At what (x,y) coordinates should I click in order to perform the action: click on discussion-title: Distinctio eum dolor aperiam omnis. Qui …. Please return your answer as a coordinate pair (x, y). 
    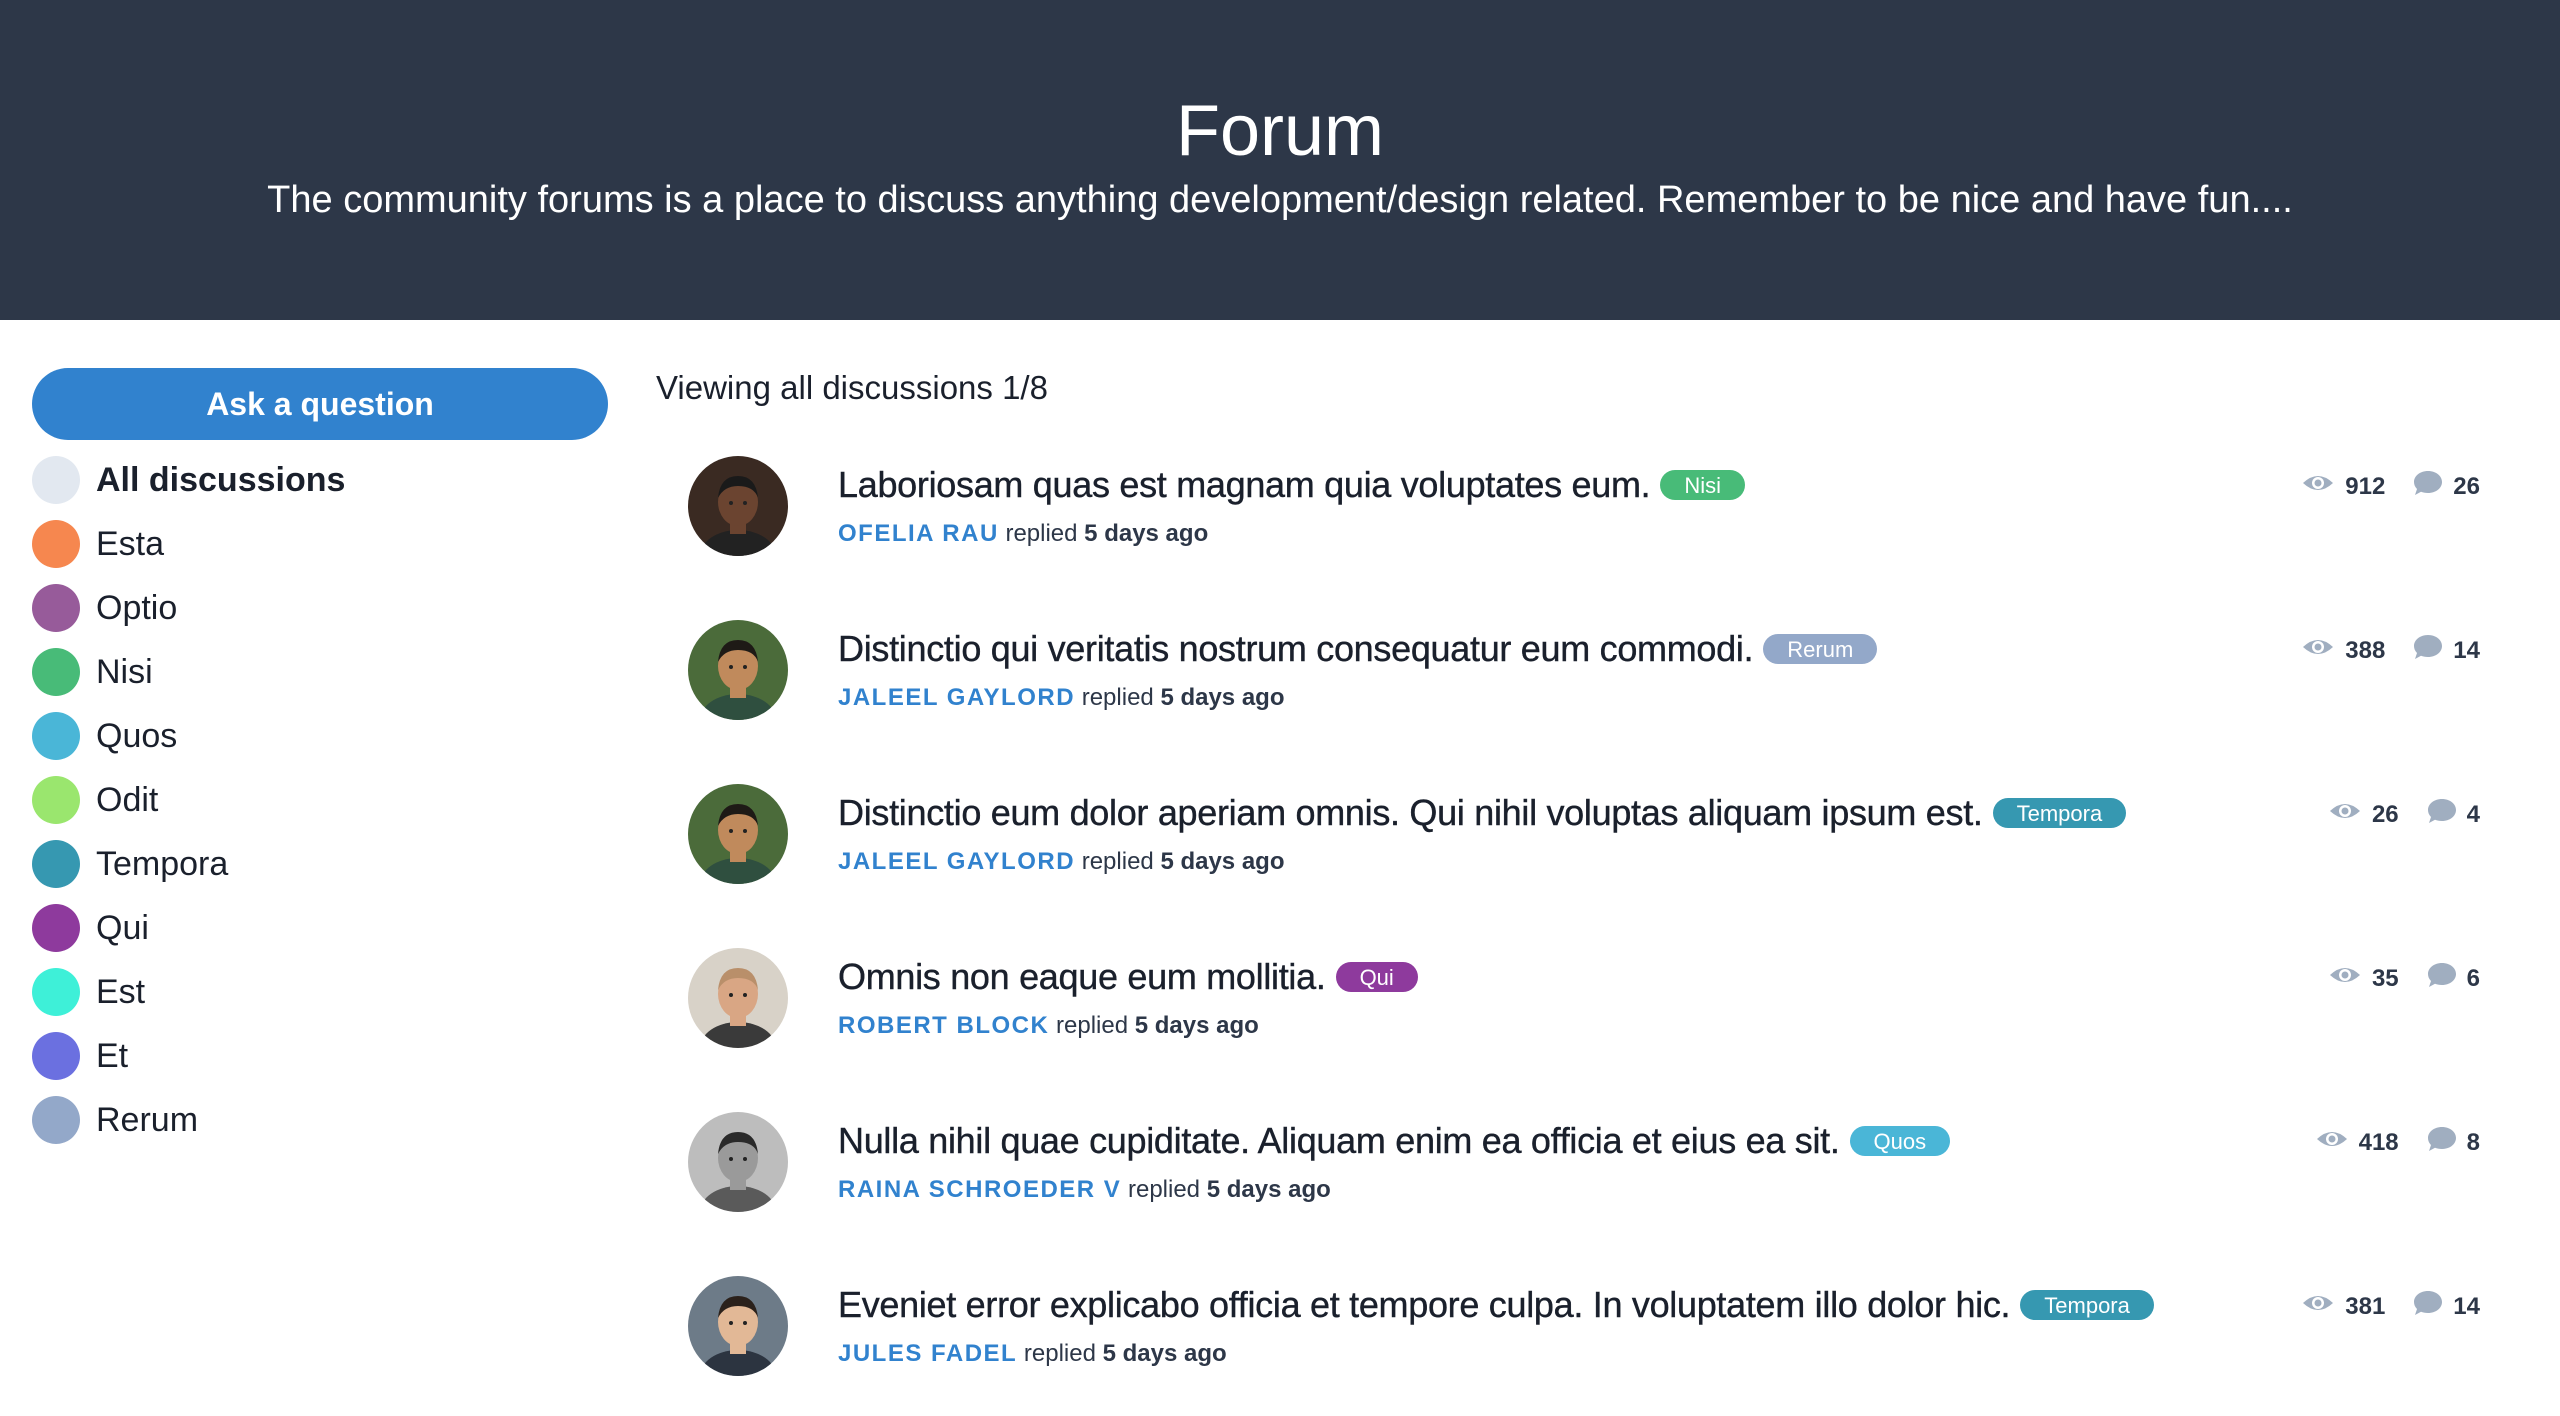
    Looking at the image, I should click on (1410, 813).